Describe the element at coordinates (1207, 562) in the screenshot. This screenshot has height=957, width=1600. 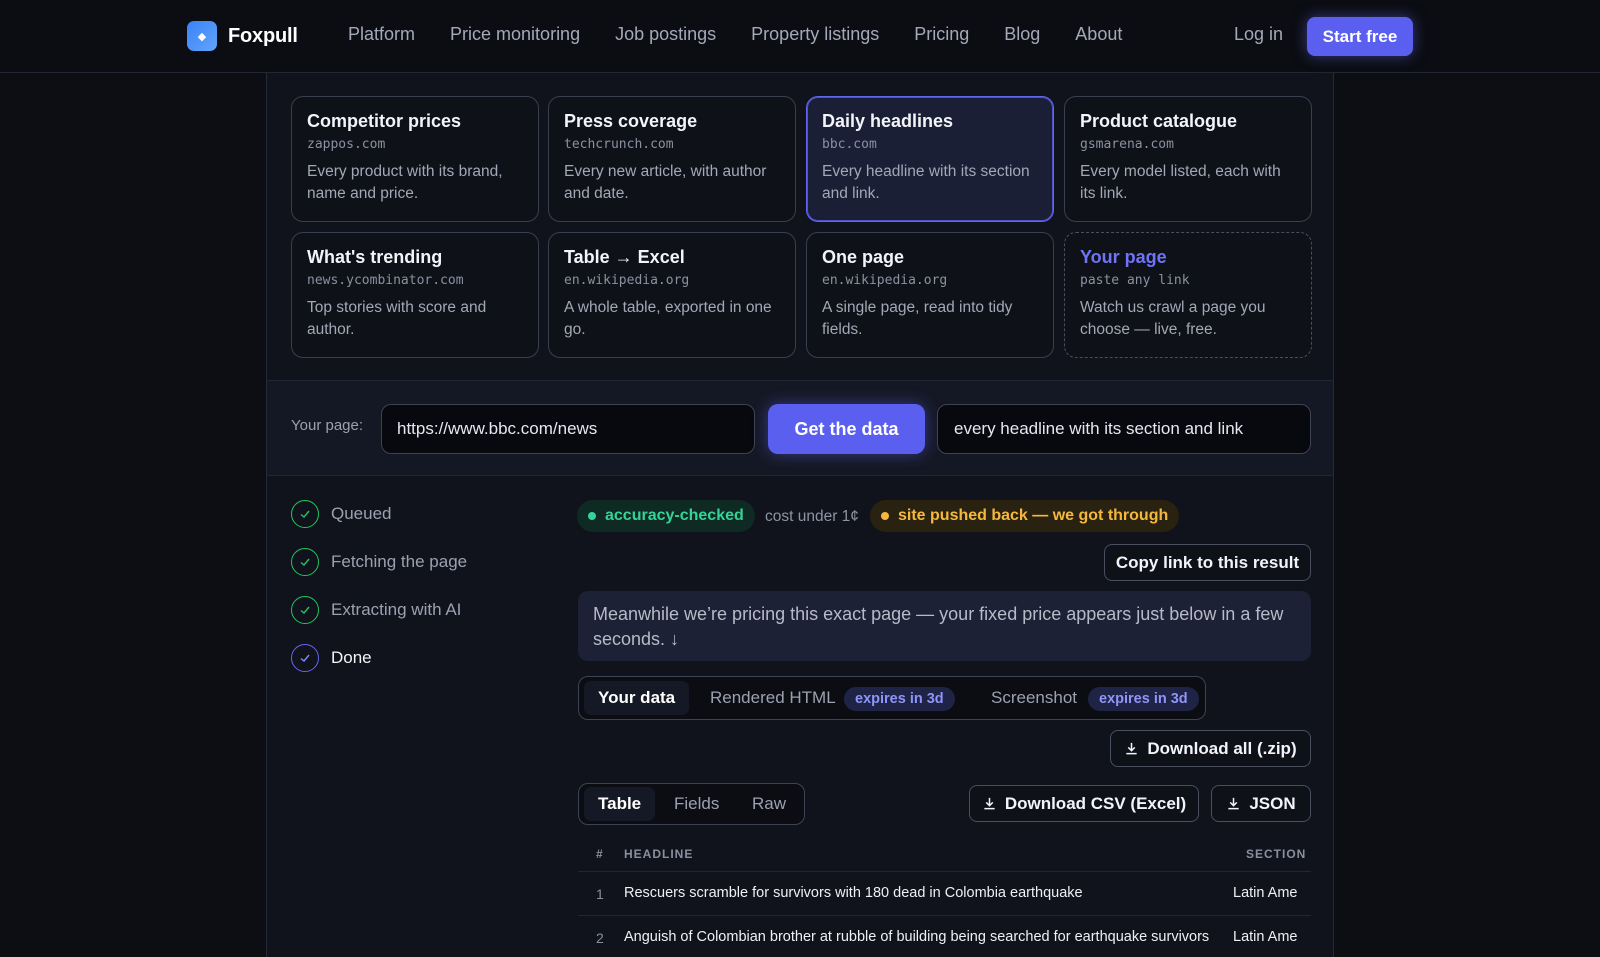
I see `copy-link-button: Copy link to this result` at that location.